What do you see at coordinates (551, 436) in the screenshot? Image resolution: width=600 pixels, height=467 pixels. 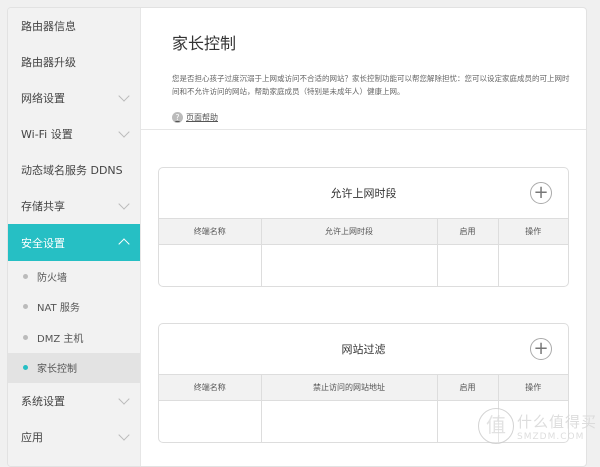 I see `watermark-domain: SMZDM.COM` at bounding box center [551, 436].